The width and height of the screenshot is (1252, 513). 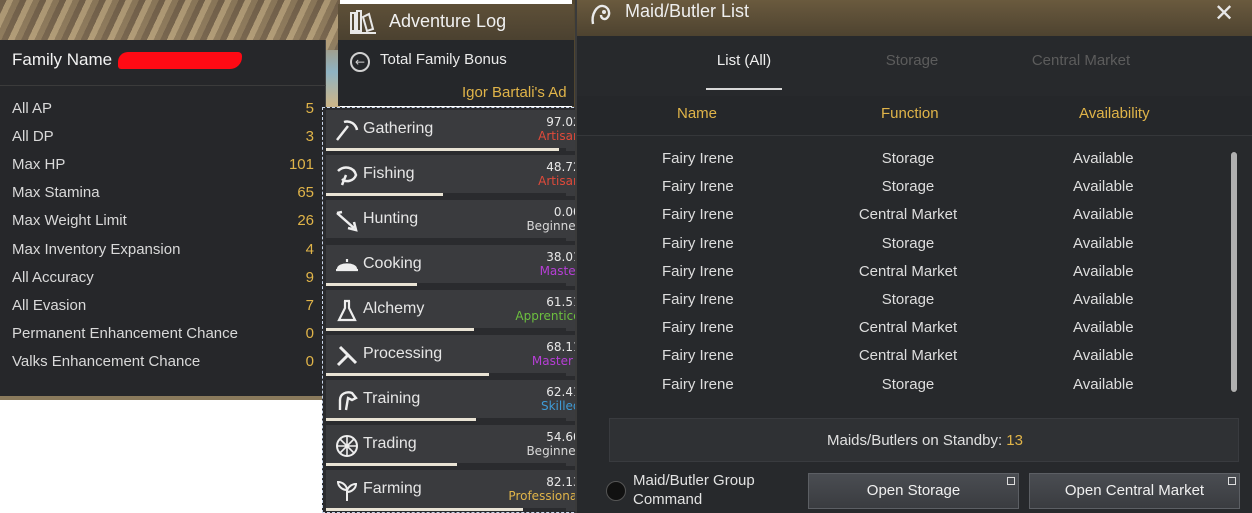 I want to click on family-stat-row: All Evasion 7, so click(x=163, y=305).